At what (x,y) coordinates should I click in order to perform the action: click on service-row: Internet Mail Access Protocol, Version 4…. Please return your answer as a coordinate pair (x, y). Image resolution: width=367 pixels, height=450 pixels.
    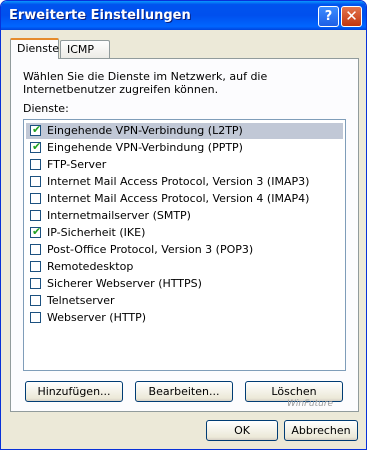
    Looking at the image, I should click on (184, 199).